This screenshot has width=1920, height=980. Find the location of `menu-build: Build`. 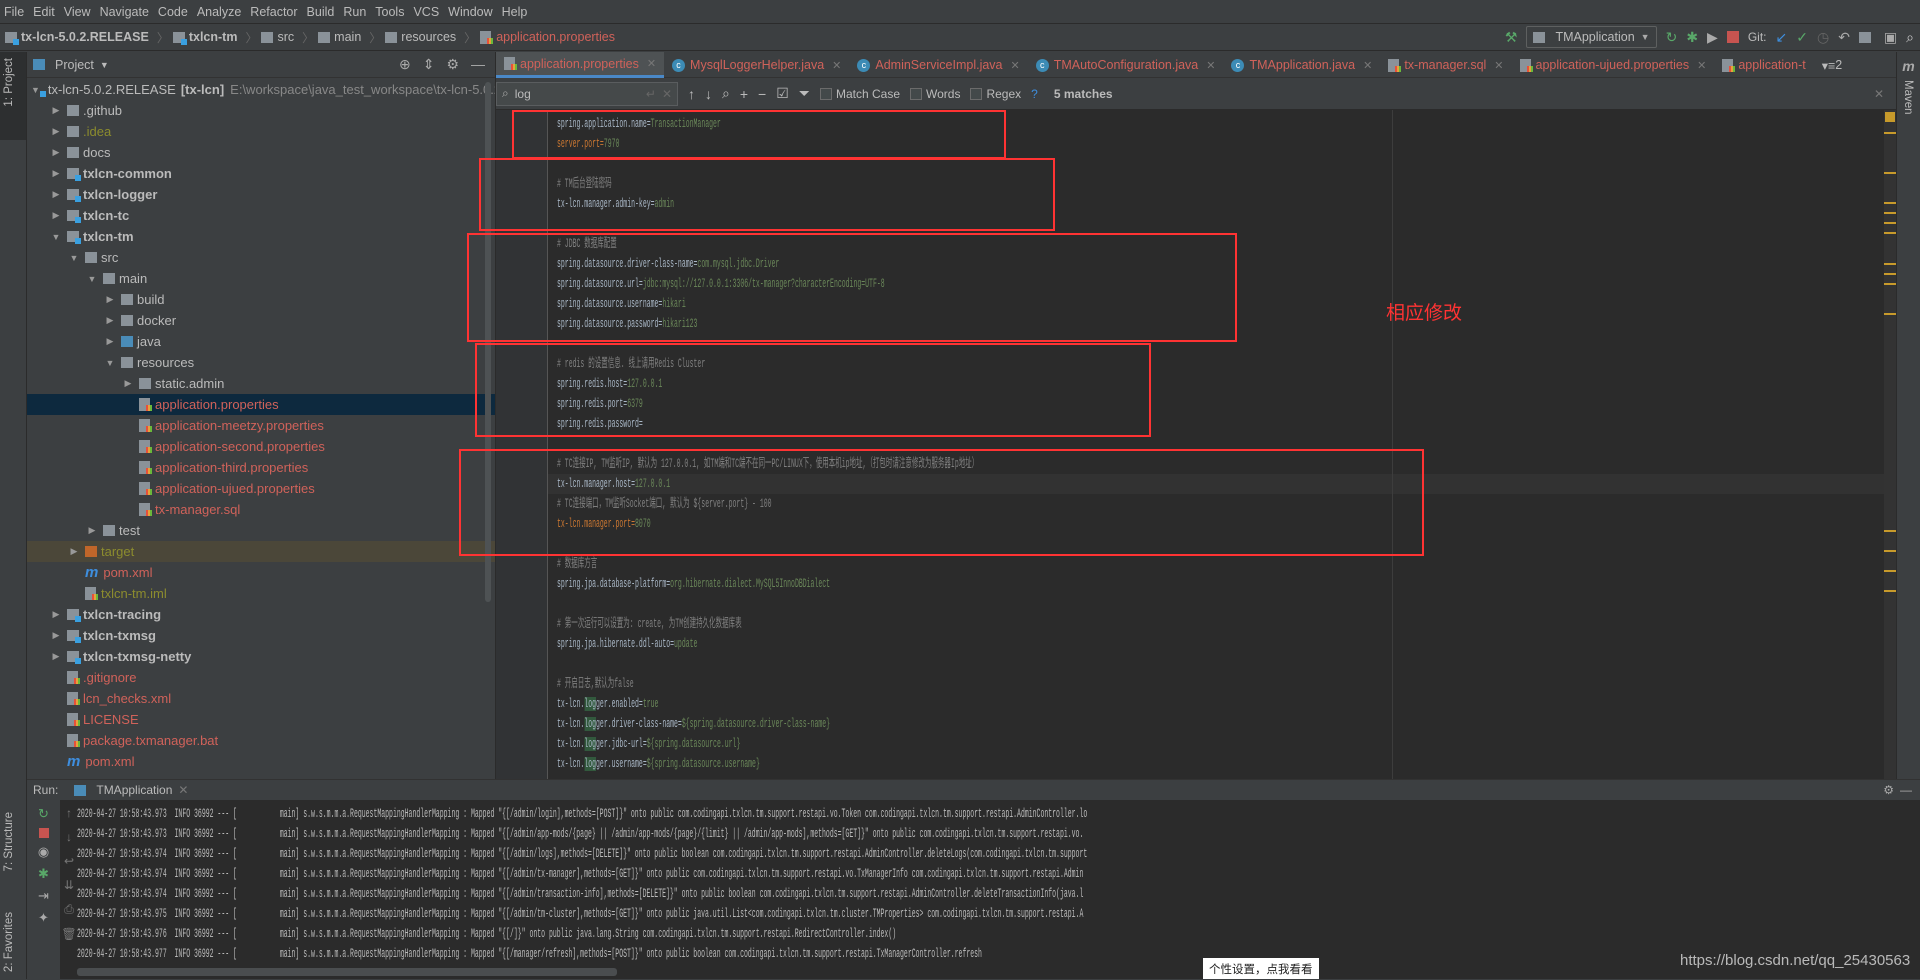

menu-build: Build is located at coordinates (321, 12).